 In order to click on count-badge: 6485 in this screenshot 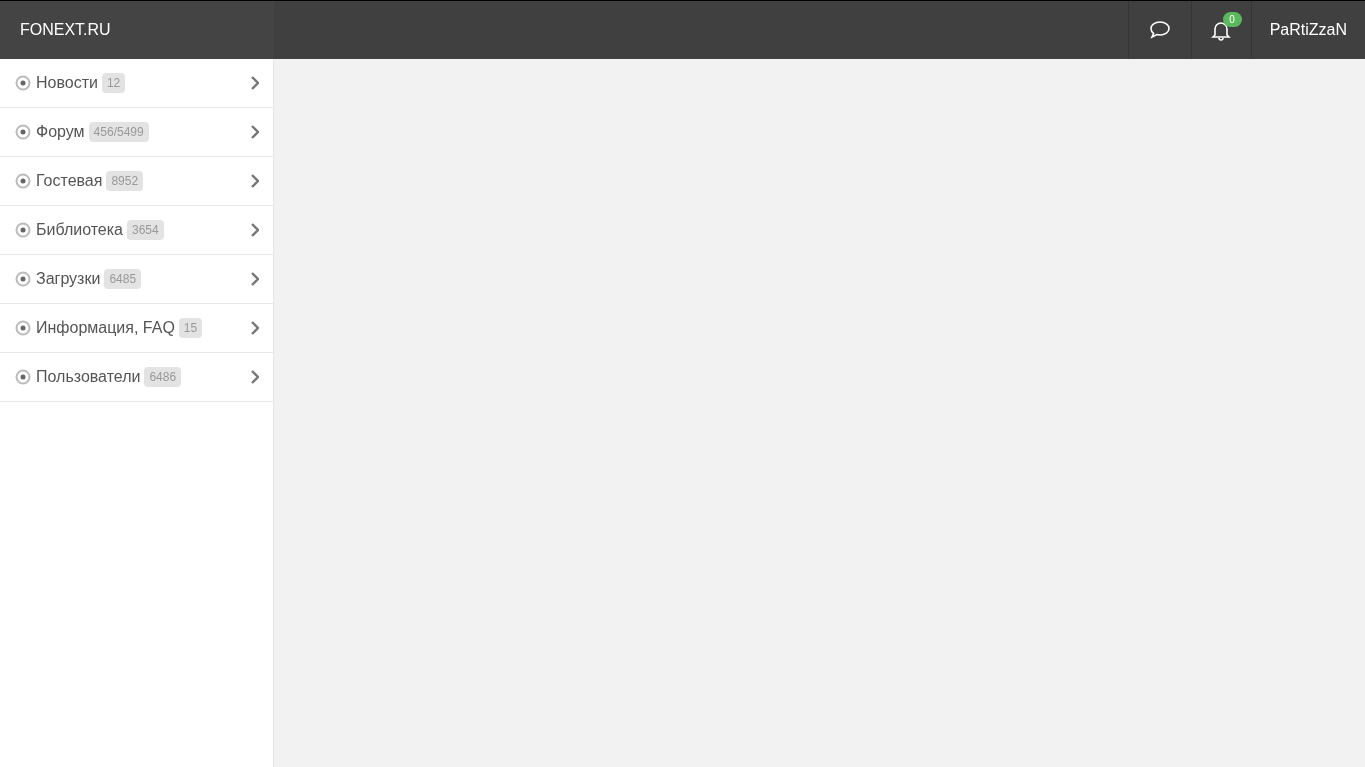, I will do `click(123, 279)`.